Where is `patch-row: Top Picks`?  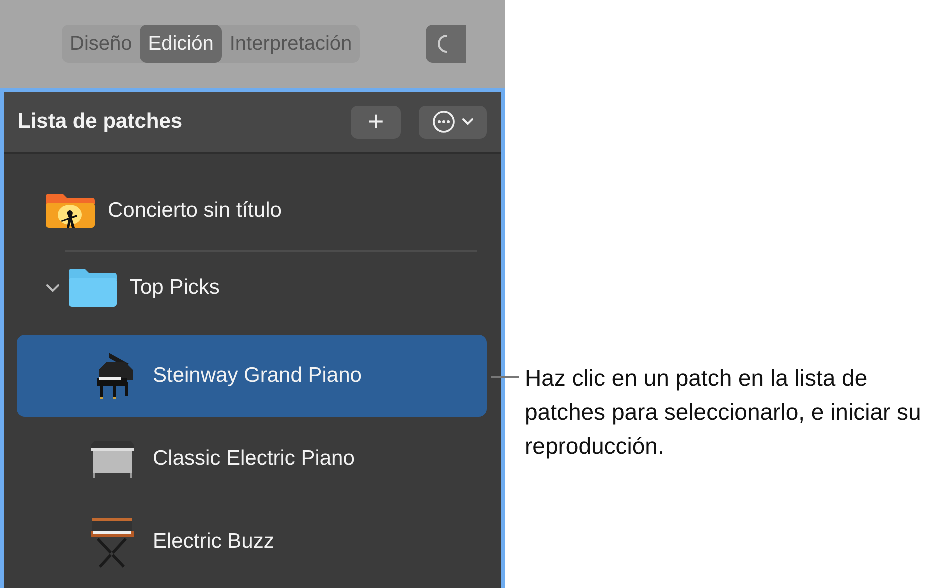
patch-row: Top Picks is located at coordinates (252, 288).